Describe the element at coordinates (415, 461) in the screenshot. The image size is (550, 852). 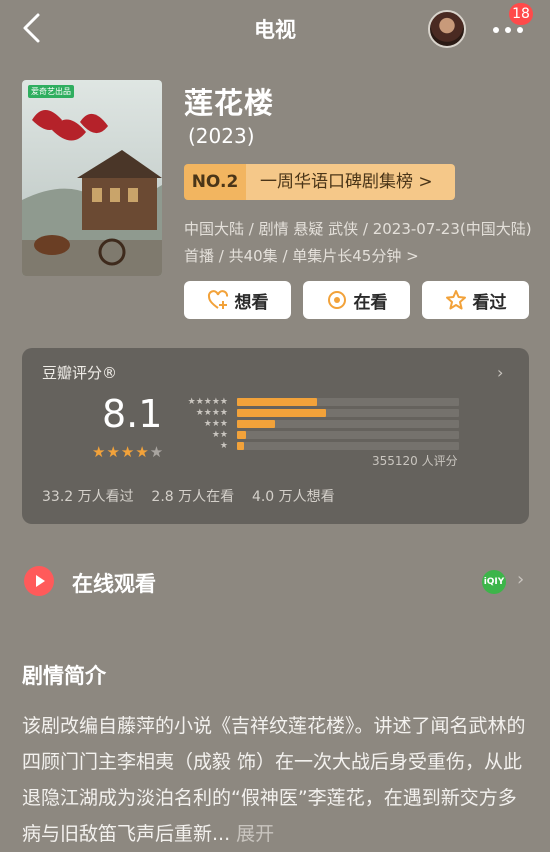
I see `rater-count: 355120 人评分` at that location.